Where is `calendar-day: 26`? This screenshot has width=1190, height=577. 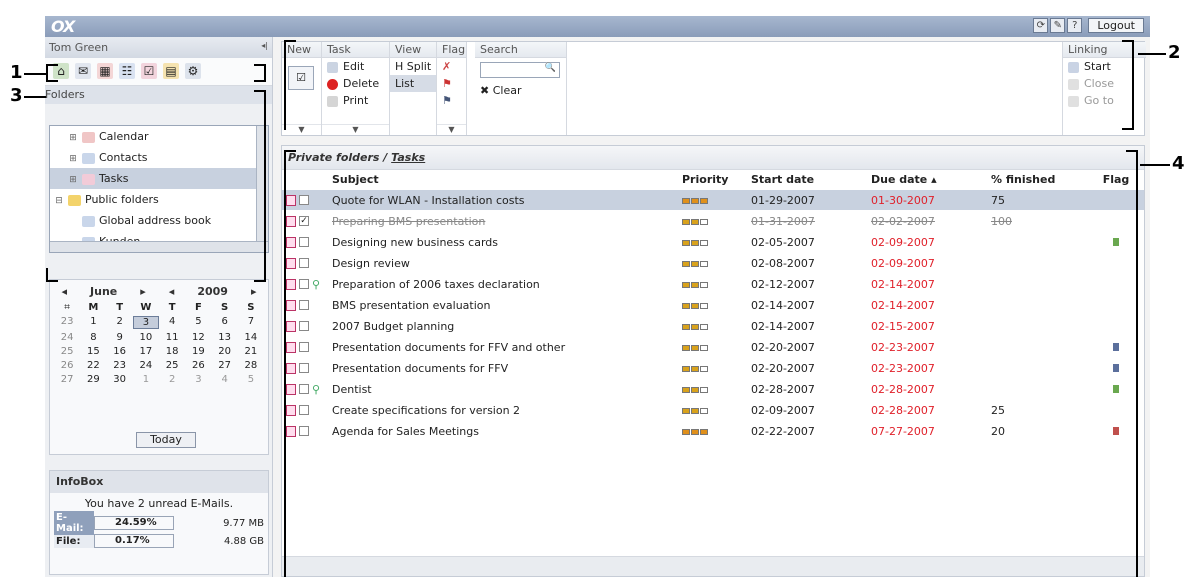
calendar-day: 26 is located at coordinates (198, 365).